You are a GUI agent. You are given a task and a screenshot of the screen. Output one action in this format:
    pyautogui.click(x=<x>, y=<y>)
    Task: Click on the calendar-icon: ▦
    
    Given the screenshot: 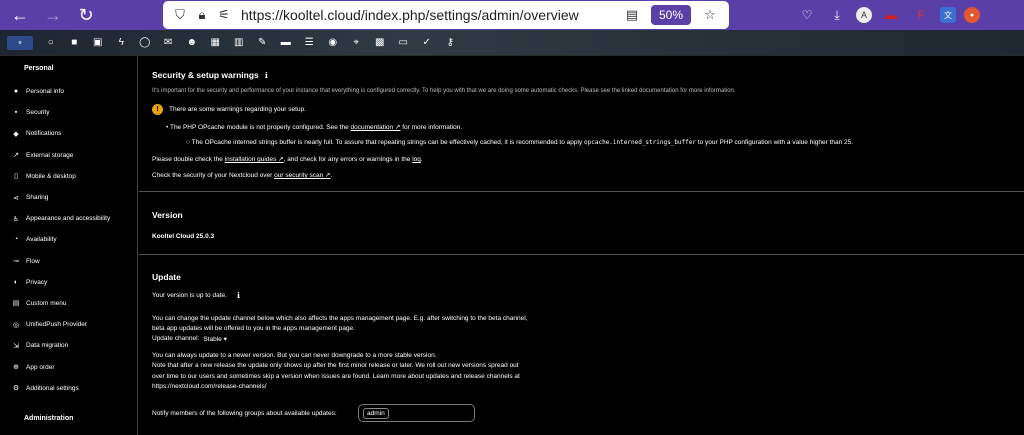 What is the action you would take?
    pyautogui.click(x=216, y=43)
    